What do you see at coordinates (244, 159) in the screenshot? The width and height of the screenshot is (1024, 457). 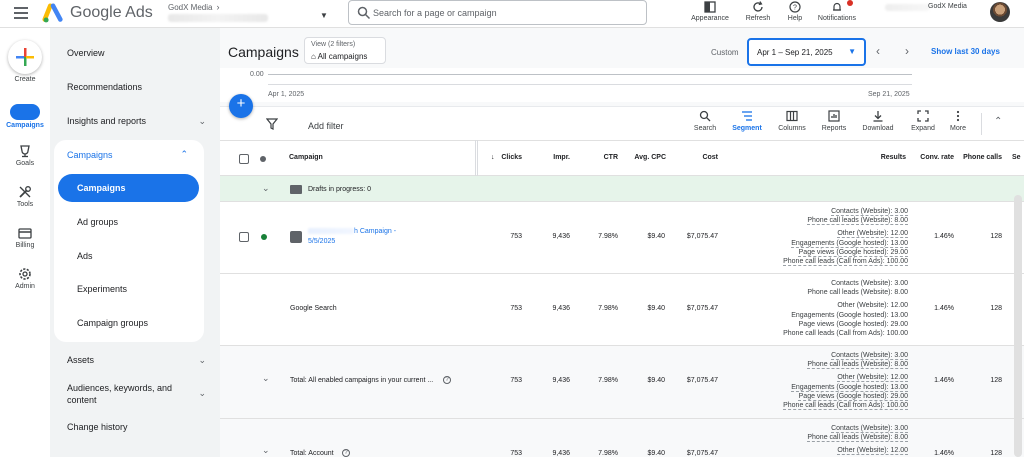 I see `select-all-checkbox` at bounding box center [244, 159].